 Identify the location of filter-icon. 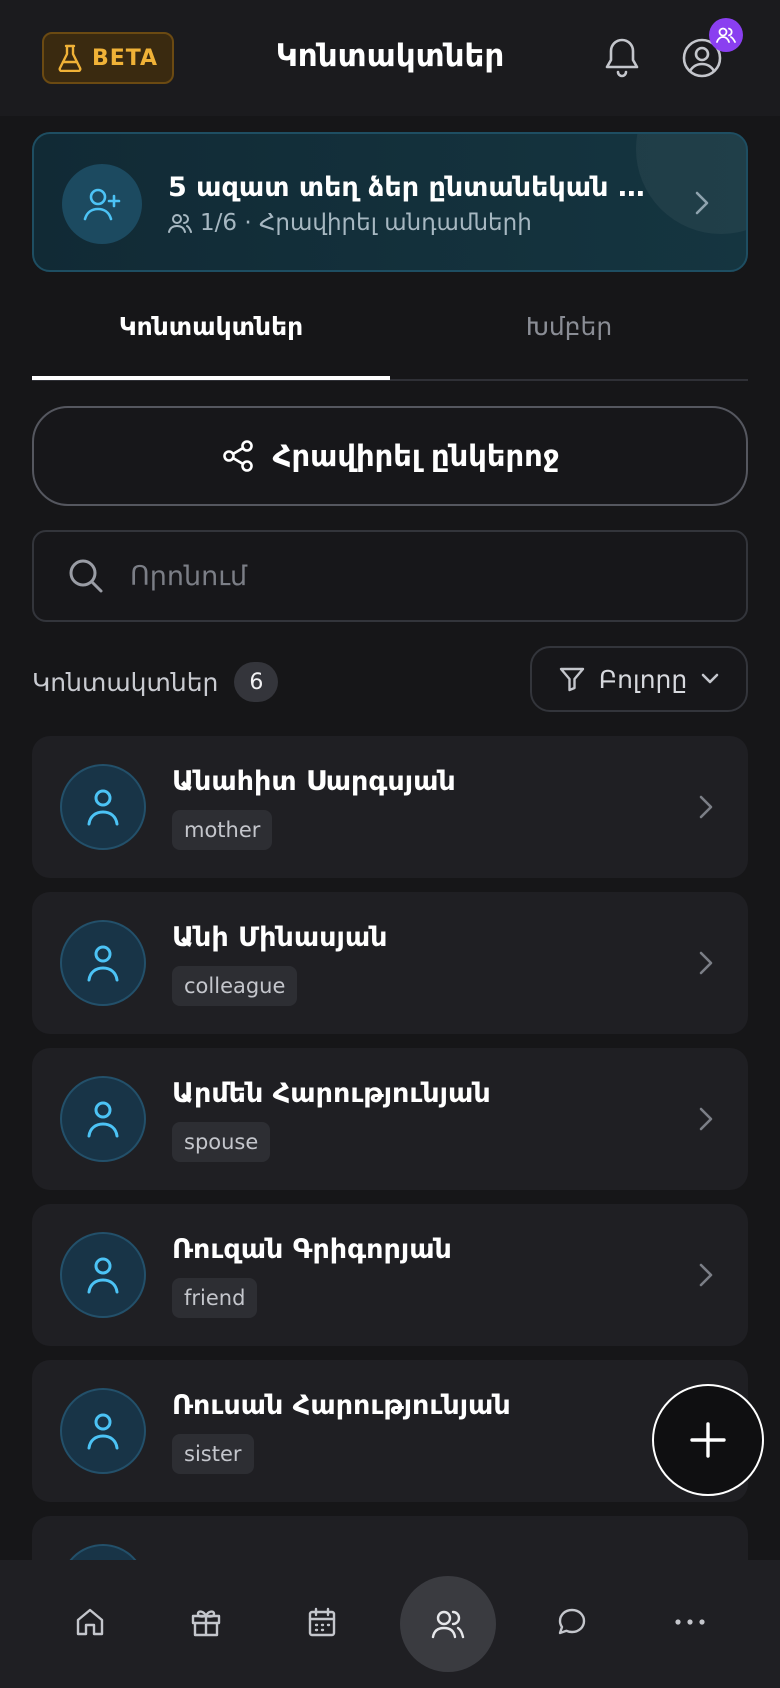
(571, 679).